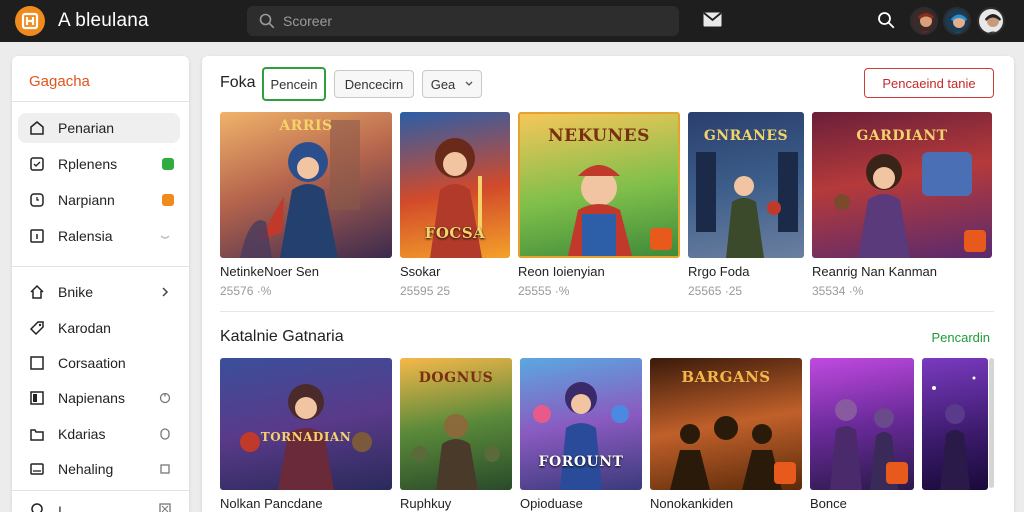  Describe the element at coordinates (165, 469) in the screenshot. I see `square-outline-icon` at that location.